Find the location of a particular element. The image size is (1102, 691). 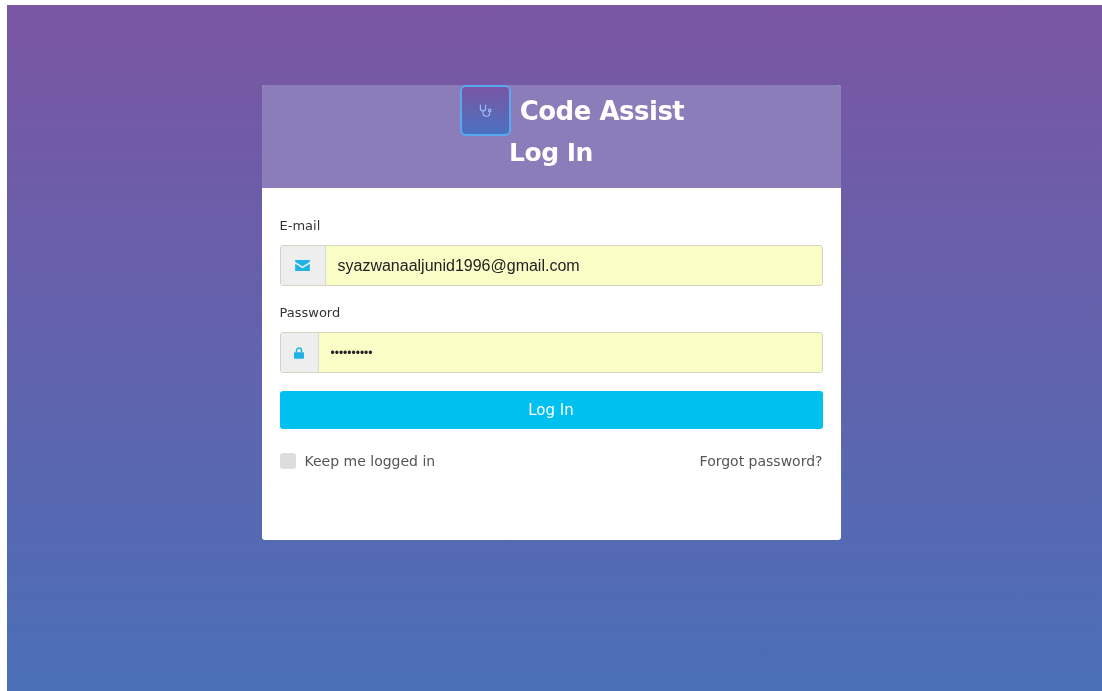

field-label: Password is located at coordinates (310, 312).